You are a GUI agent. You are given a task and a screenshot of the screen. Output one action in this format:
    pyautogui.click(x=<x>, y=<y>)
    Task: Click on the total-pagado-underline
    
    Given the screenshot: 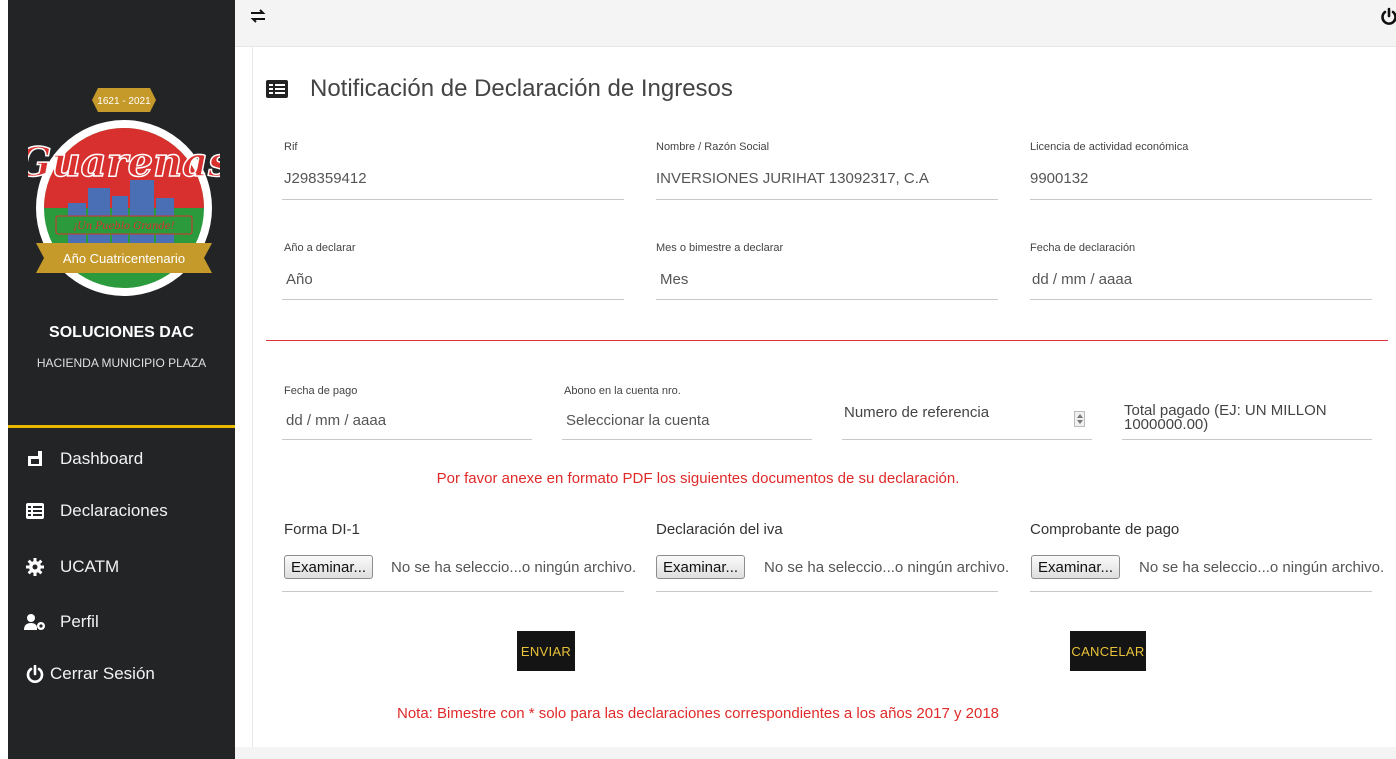 What is the action you would take?
    pyautogui.click(x=1247, y=439)
    